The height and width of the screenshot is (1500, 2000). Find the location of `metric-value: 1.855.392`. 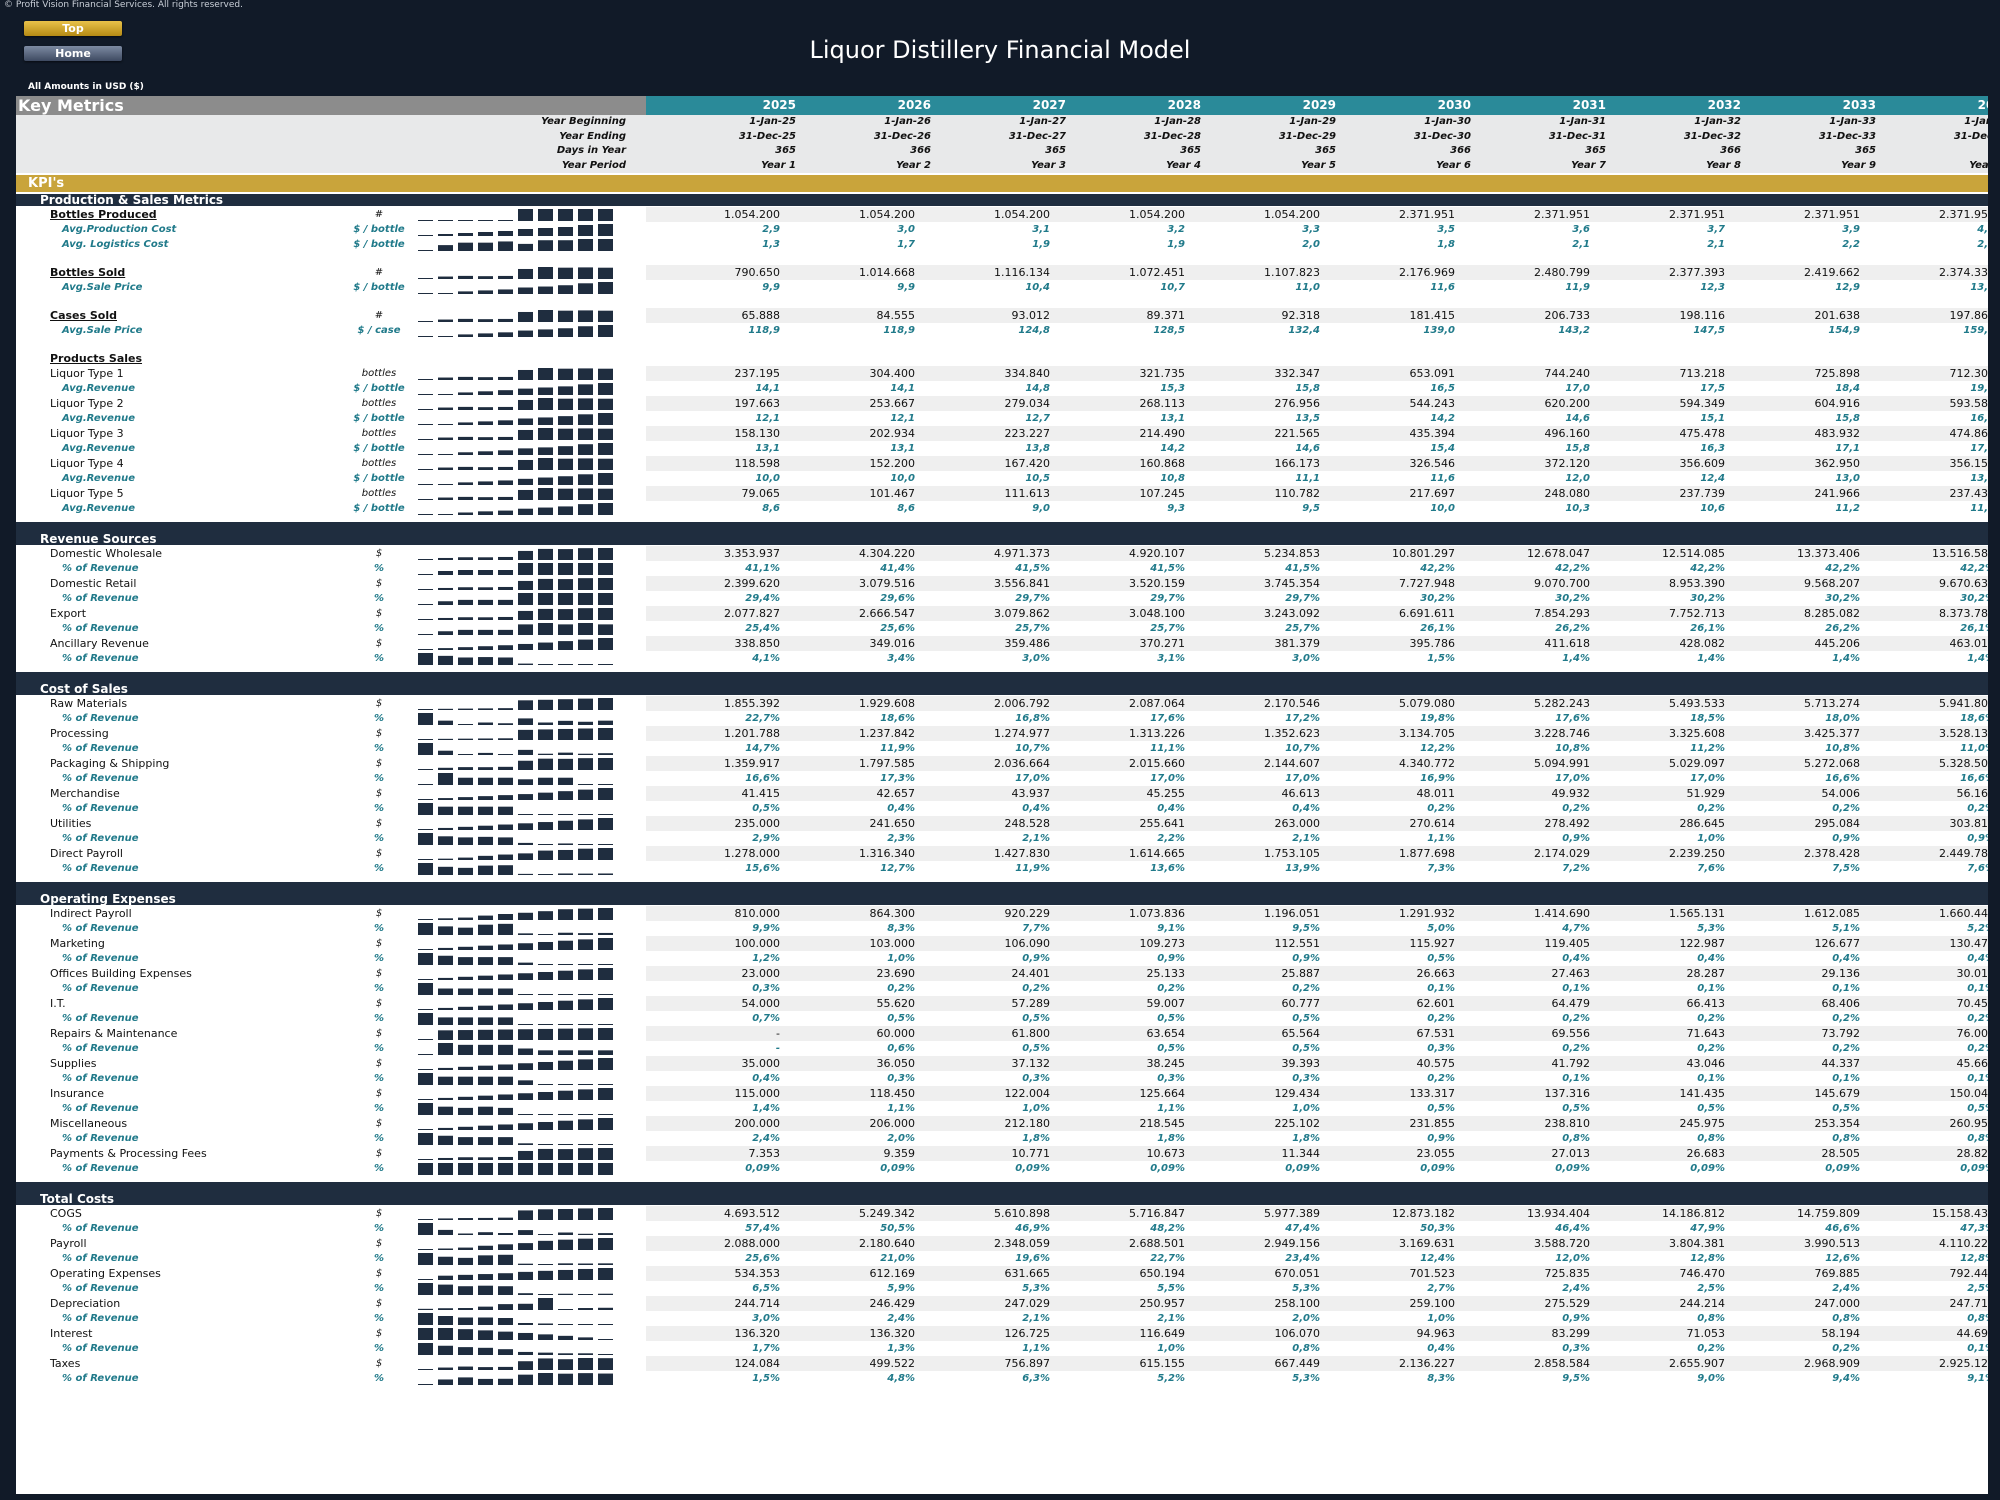

metric-value: 1.855.392 is located at coordinates (752, 703).